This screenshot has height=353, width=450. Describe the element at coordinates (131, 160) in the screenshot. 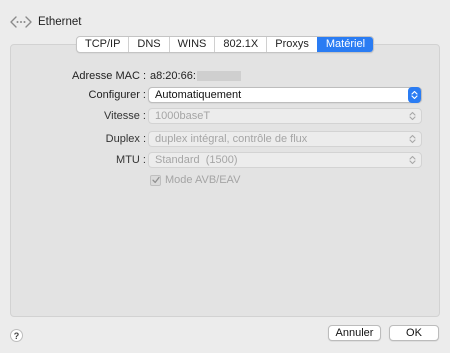

I see `mtu-label: MTU :` at that location.